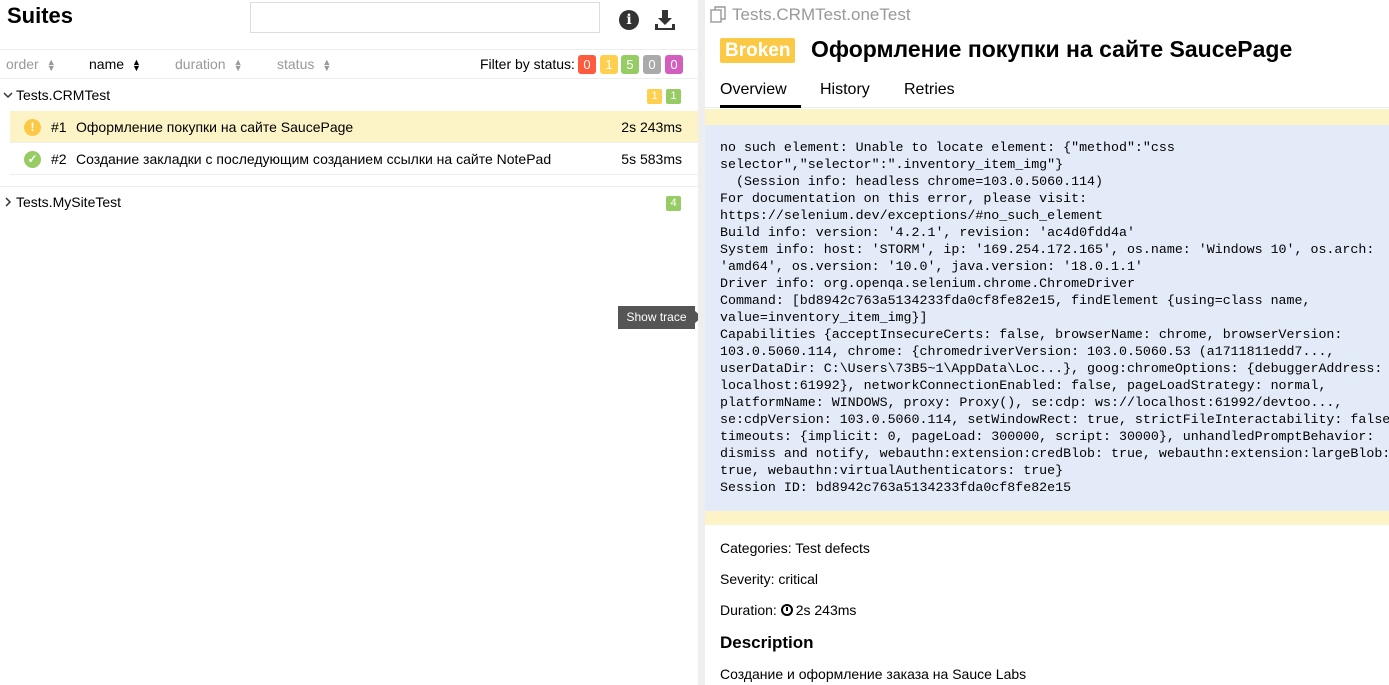  What do you see at coordinates (304, 64) in the screenshot?
I see `sort-status: status ▲ ▼` at bounding box center [304, 64].